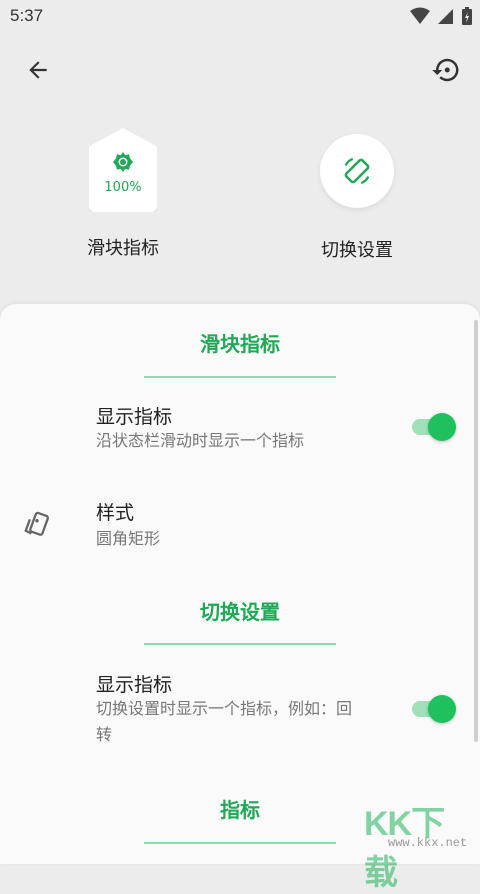 Image resolution: width=480 pixels, height=894 pixels. What do you see at coordinates (357, 250) in the screenshot?
I see `preview-label-toggle: 切换设置` at bounding box center [357, 250].